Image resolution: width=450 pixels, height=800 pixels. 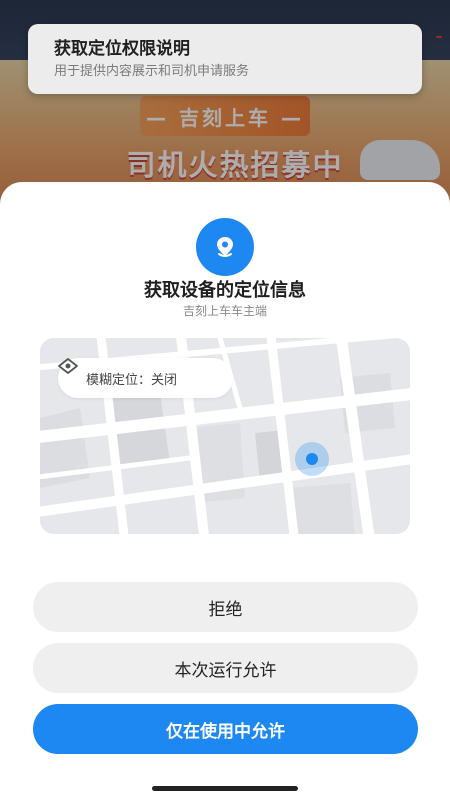 I want to click on approximate-location-toggle: 模糊定位：关闭, so click(x=145, y=378).